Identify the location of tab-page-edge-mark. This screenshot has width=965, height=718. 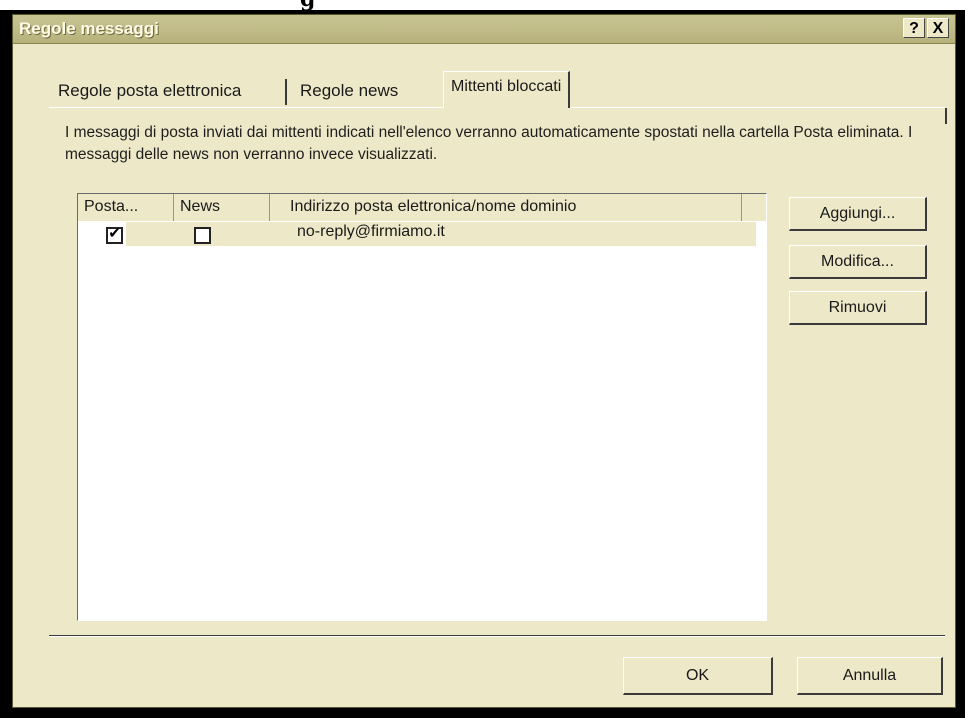
(946, 116).